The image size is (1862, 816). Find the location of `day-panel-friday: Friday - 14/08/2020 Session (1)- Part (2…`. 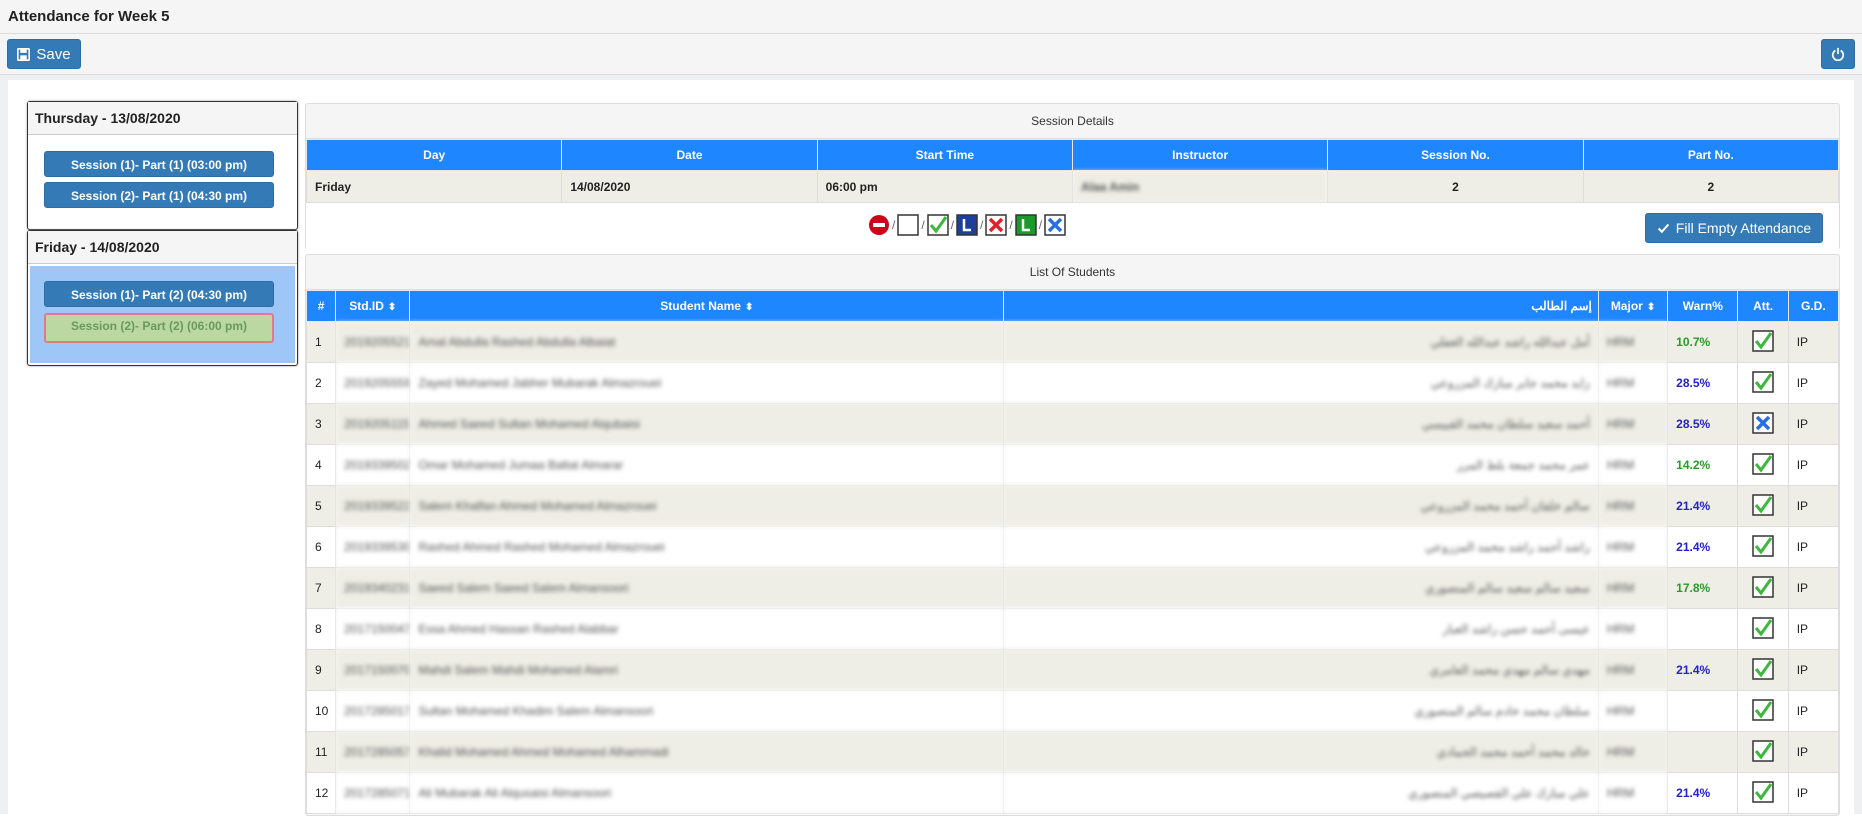

day-panel-friday: Friday - 14/08/2020 Session (1)- Part (2… is located at coordinates (162, 298).